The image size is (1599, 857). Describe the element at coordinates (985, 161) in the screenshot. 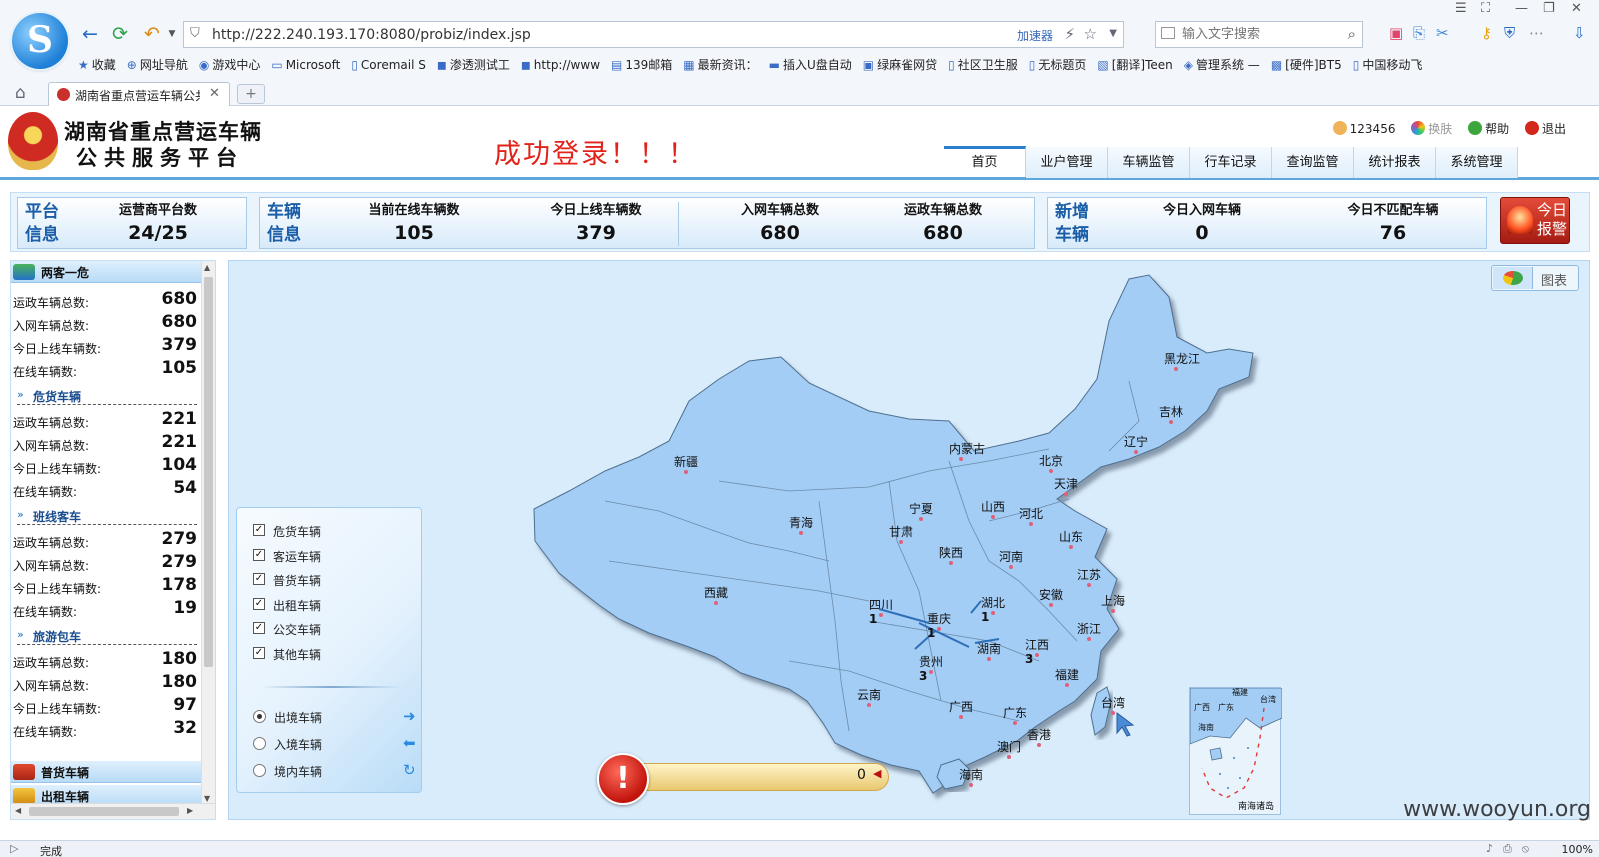

I see `nav-tab: 首页` at that location.